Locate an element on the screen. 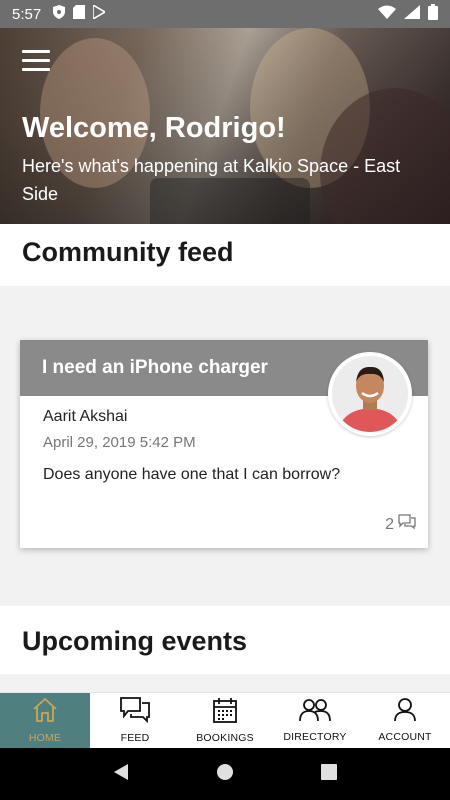 This screenshot has width=450, height=800. nav-directory-label: DIRECTORY is located at coordinates (315, 737).